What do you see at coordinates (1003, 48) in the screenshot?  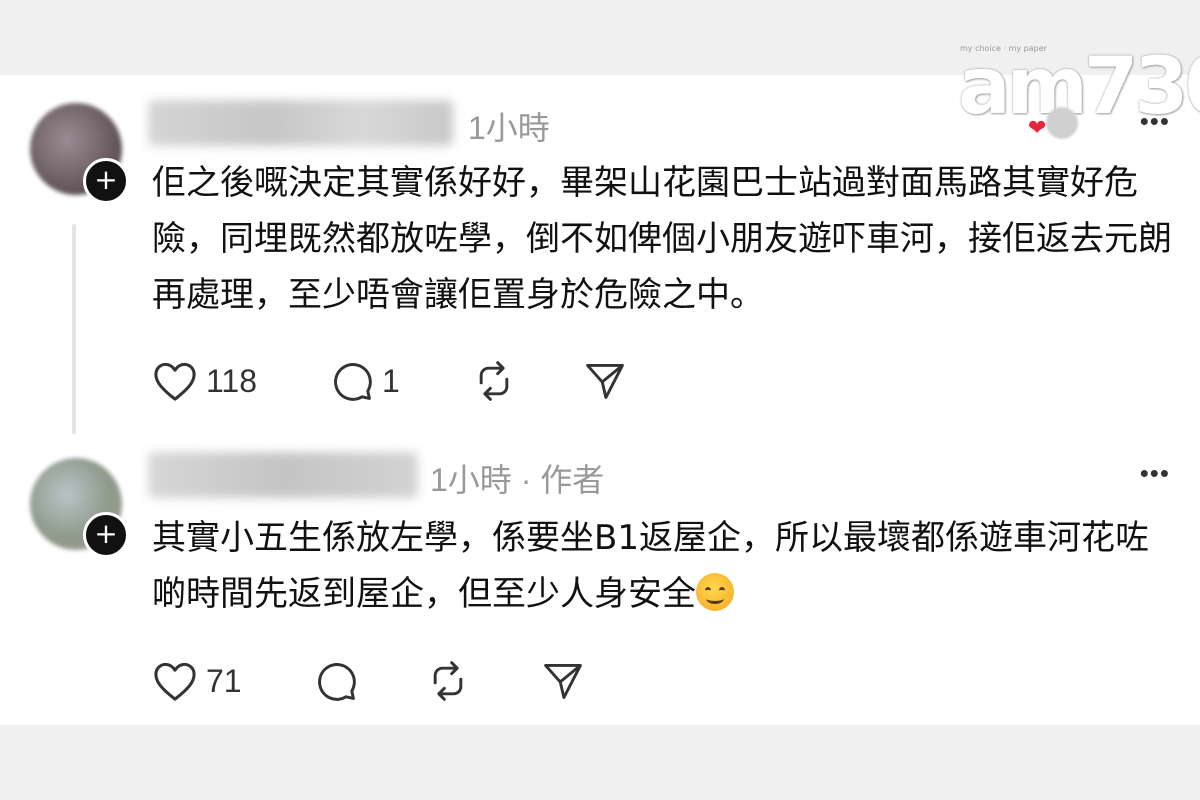 I see `watermark-tagline: my choice · my paper` at bounding box center [1003, 48].